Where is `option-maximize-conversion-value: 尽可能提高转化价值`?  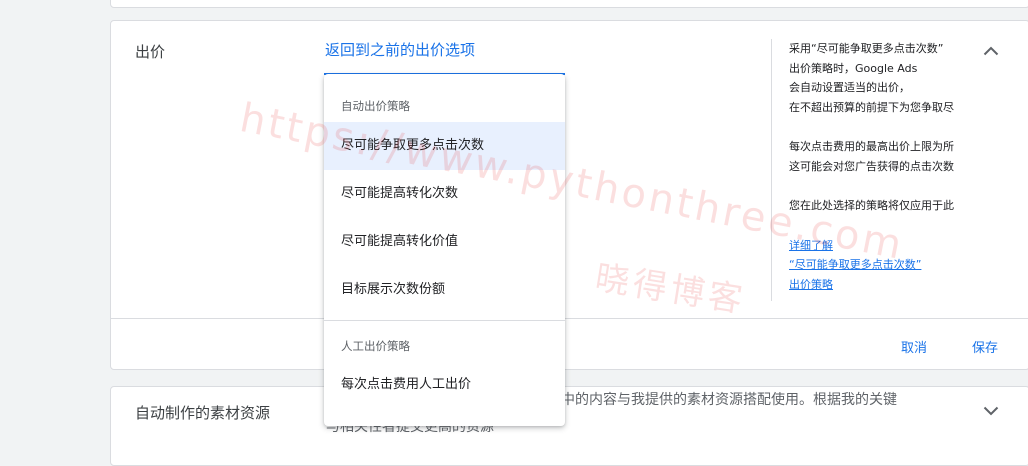 option-maximize-conversion-value: 尽可能提高转化价值 is located at coordinates (444, 242).